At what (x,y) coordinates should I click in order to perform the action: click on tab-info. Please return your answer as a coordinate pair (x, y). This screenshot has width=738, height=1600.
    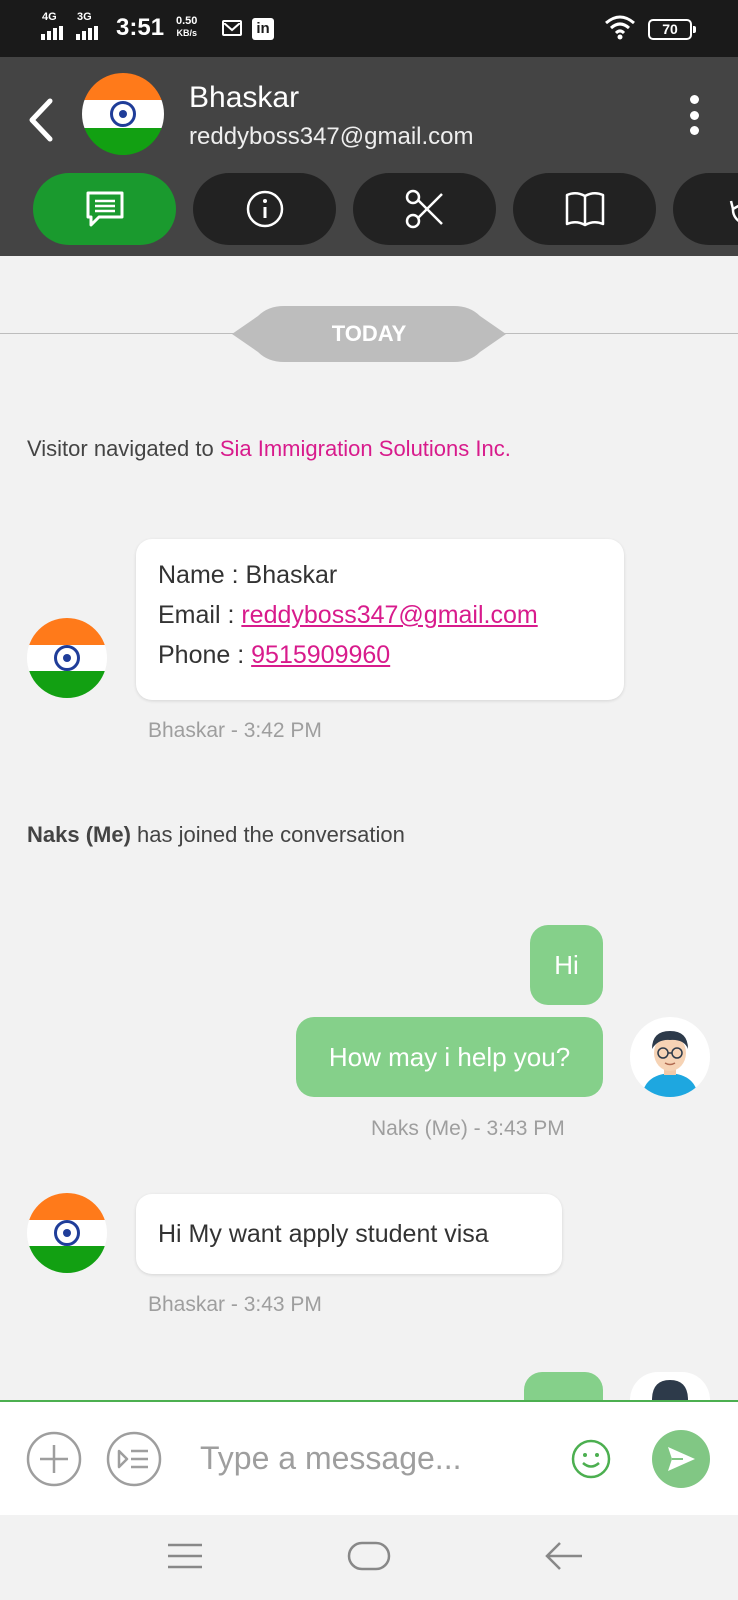
    Looking at the image, I should click on (264, 209).